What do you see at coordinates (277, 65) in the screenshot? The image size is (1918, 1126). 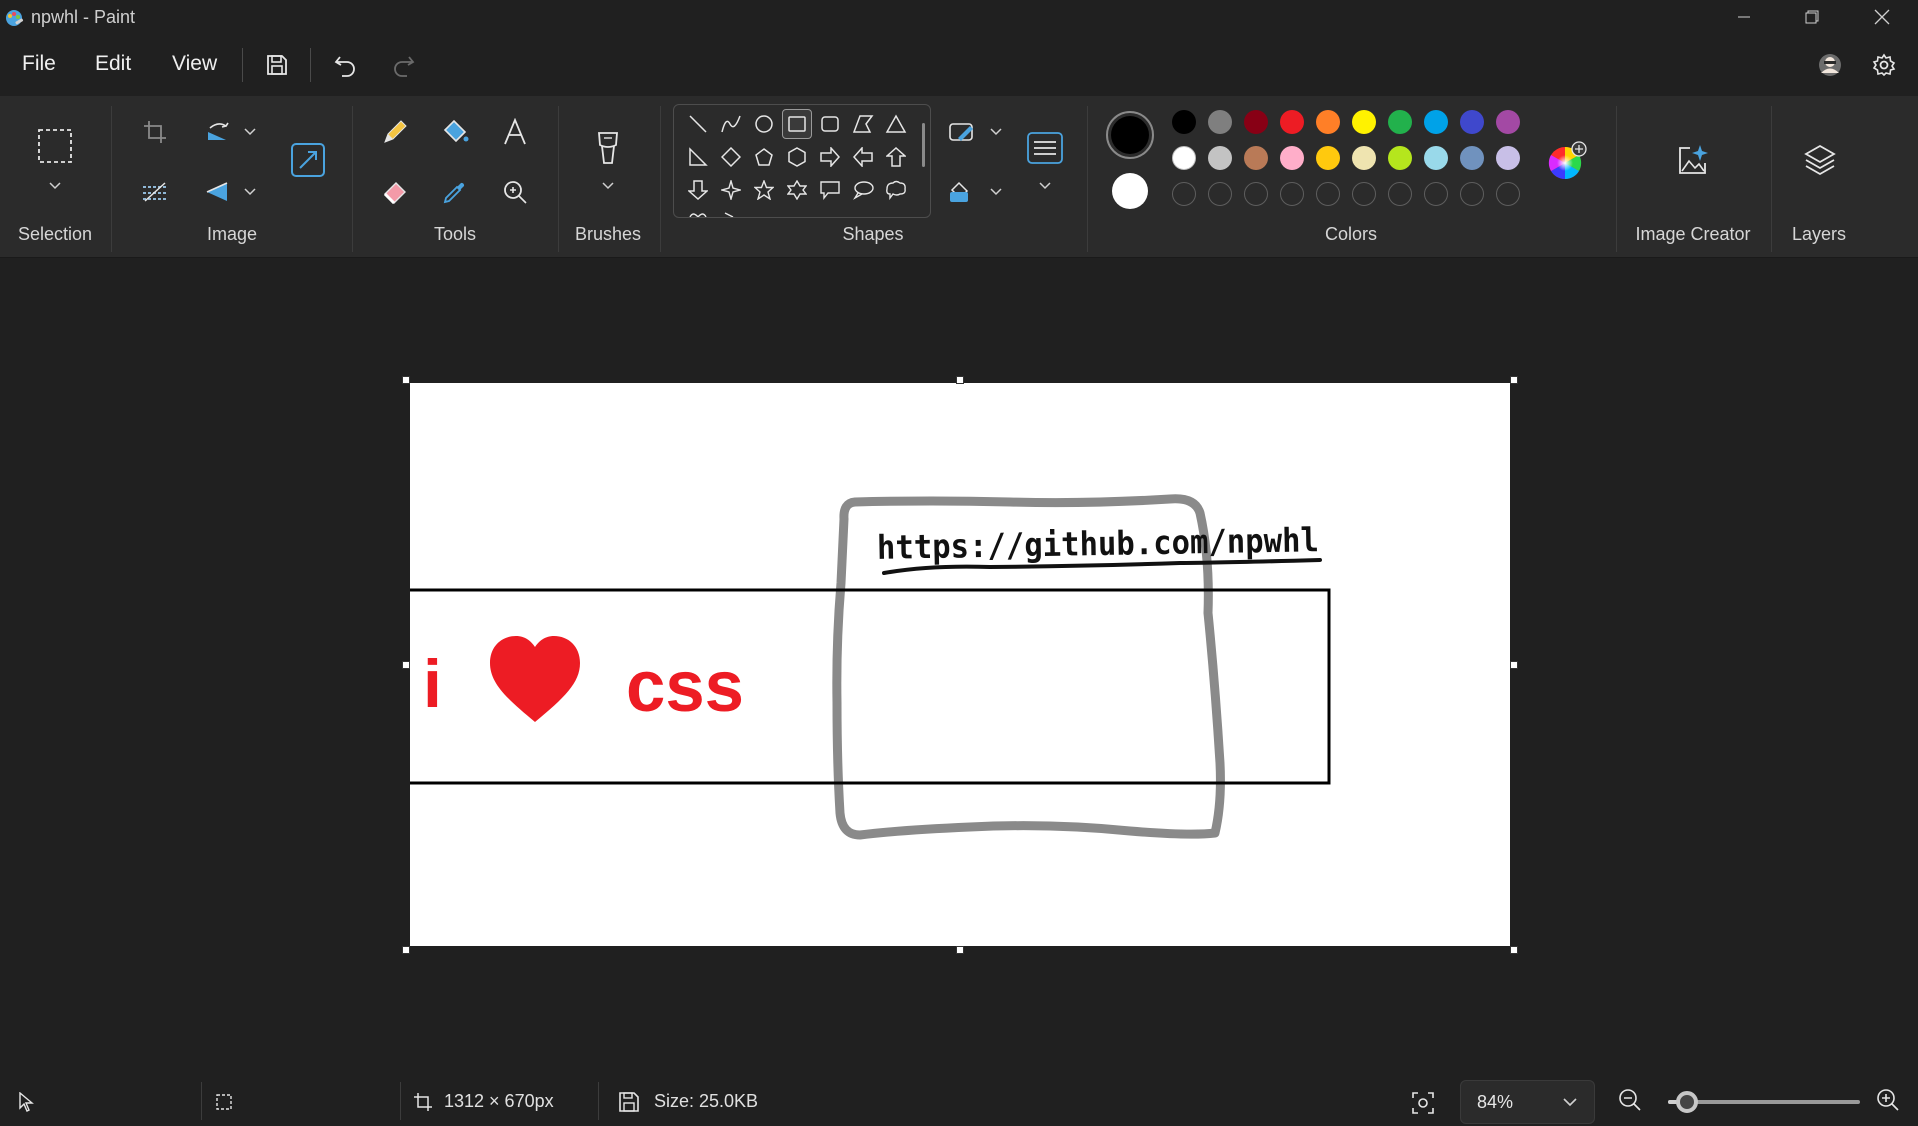 I see `save-button` at bounding box center [277, 65].